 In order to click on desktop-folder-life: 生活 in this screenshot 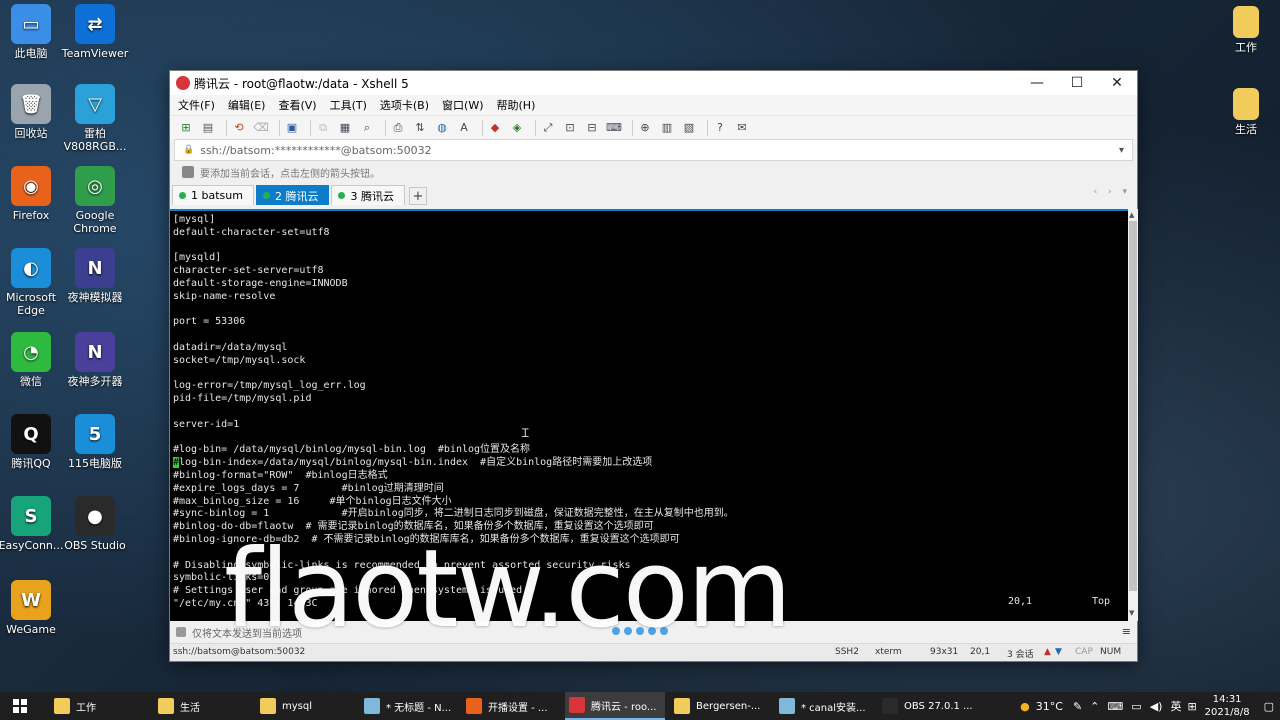, I will do `click(1245, 112)`.